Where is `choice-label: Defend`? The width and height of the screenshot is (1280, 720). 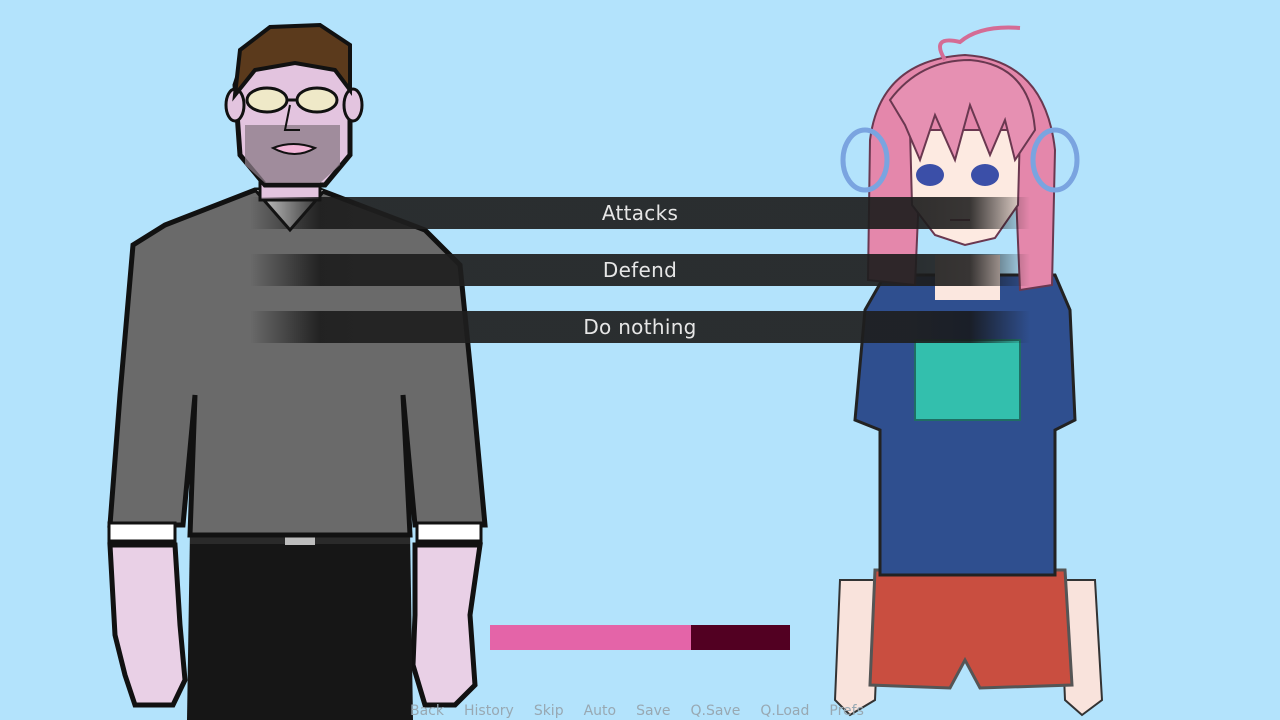 choice-label: Defend is located at coordinates (640, 270).